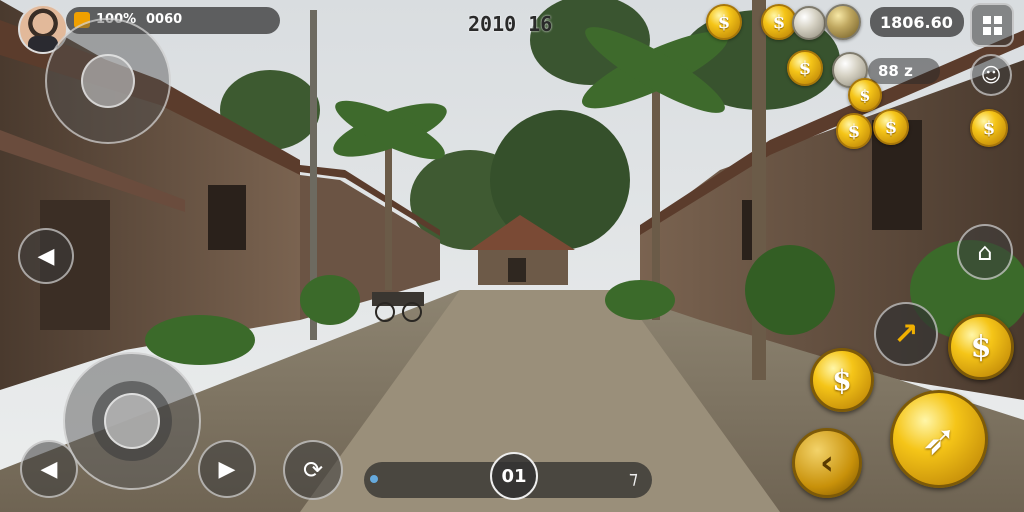 This screenshot has height=512, width=1024. I want to click on attack-button: ➶, so click(939, 439).